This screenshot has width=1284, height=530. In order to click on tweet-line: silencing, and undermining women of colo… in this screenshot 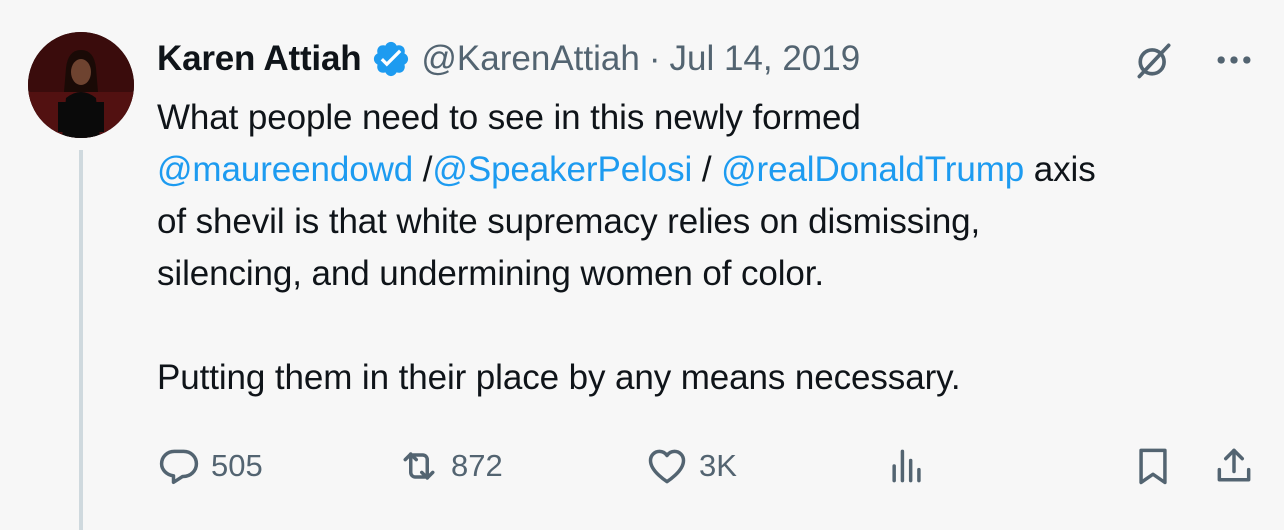, I will do `click(712, 274)`.